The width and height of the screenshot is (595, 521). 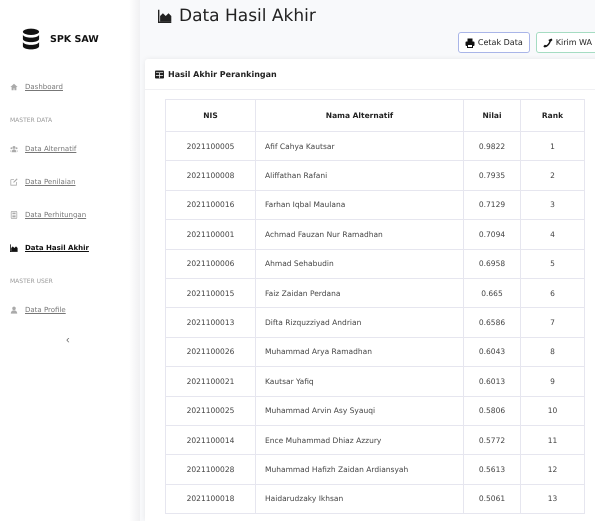 What do you see at coordinates (68, 340) in the screenshot?
I see `collapse-button: ‹` at bounding box center [68, 340].